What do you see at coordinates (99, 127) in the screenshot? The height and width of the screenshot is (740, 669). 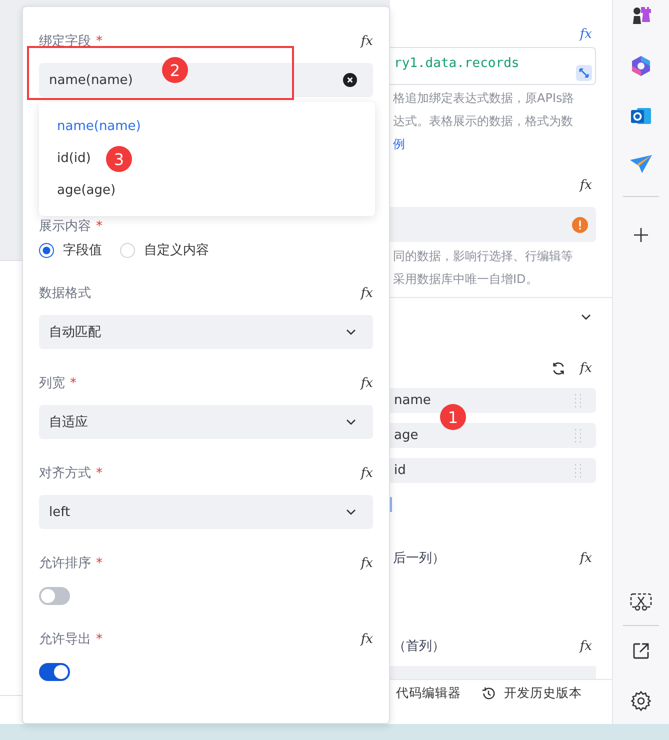 I see `dropdown-option: name(name)` at bounding box center [99, 127].